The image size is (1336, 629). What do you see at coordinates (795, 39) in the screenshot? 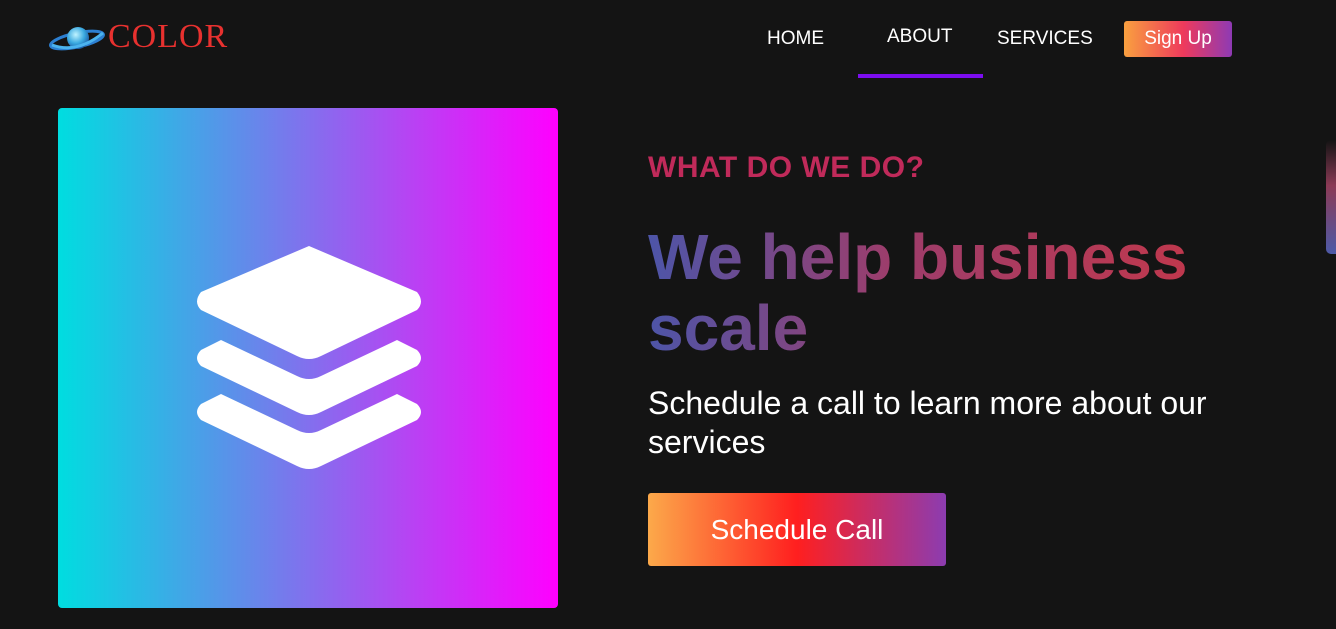
I see `nav-home: HOME` at bounding box center [795, 39].